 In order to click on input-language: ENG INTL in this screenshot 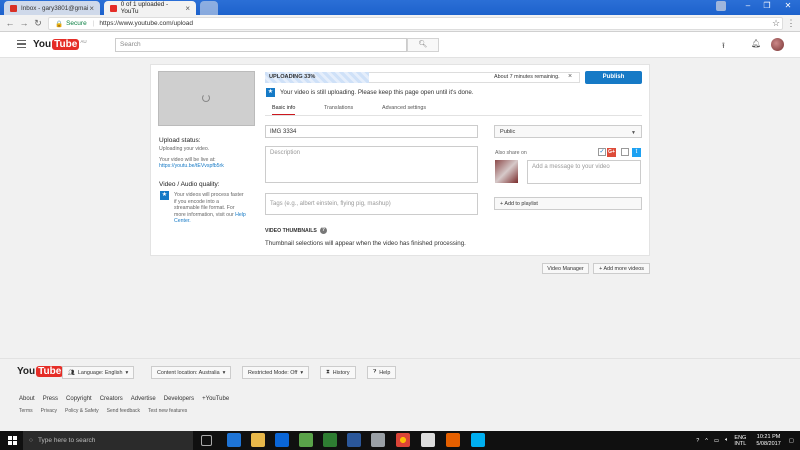, I will do `click(740, 441)`.